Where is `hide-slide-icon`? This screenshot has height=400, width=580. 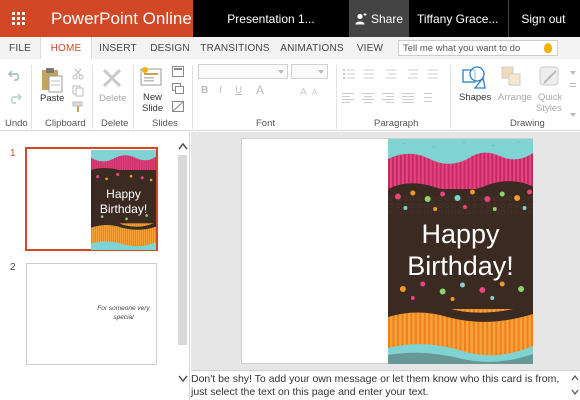
hide-slide-icon is located at coordinates (178, 106).